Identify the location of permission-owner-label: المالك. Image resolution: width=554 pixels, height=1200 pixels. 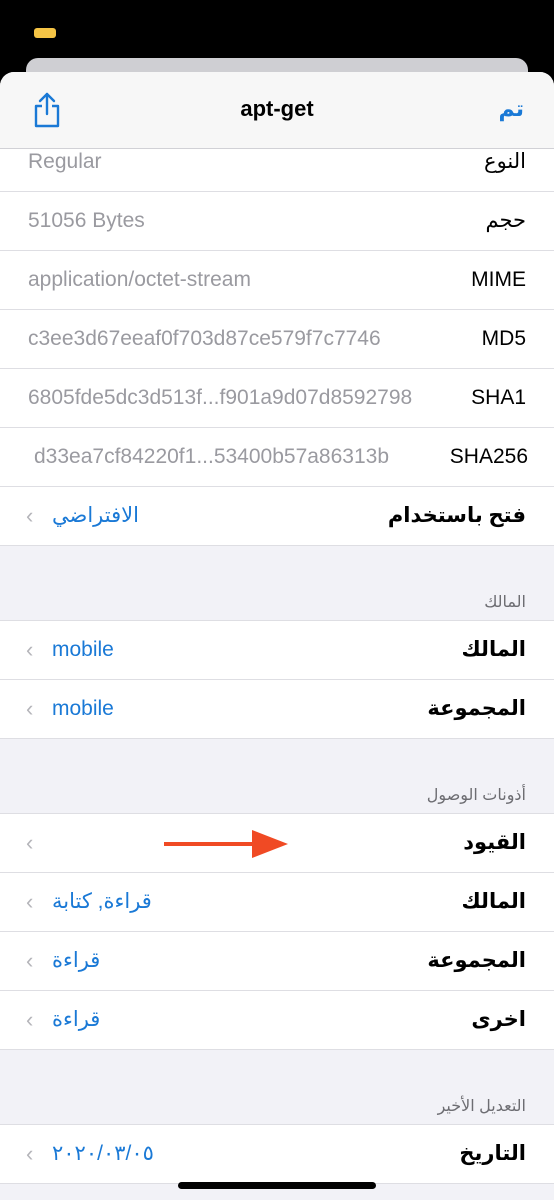
(494, 901).